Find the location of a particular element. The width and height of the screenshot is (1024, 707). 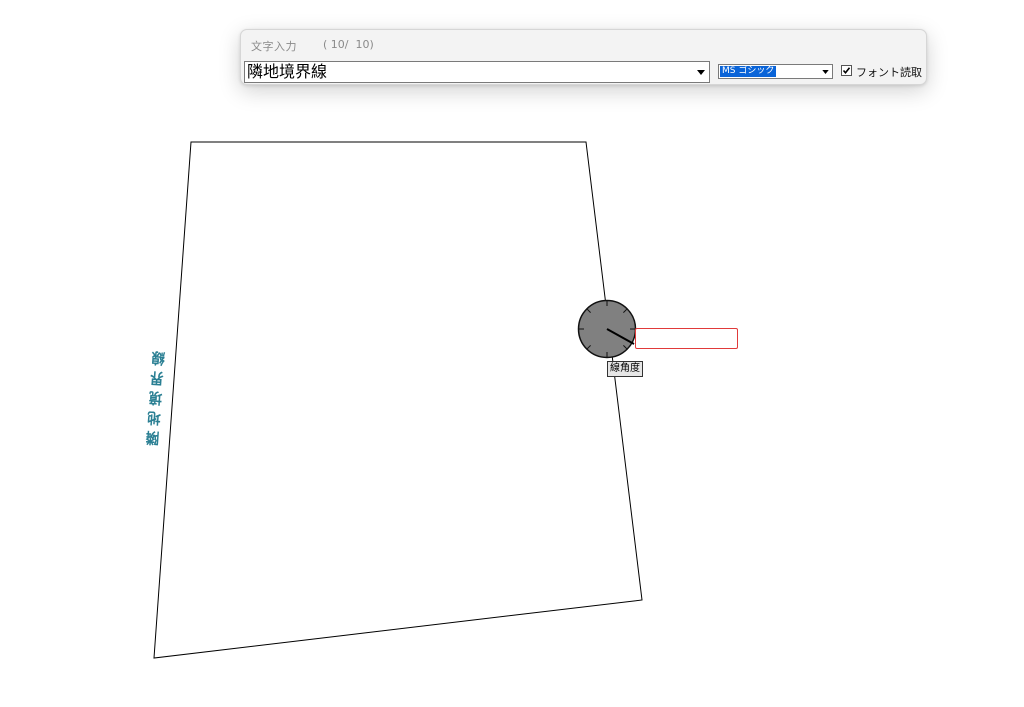

text-input-value: 隣地境界線 is located at coordinates (287, 72).